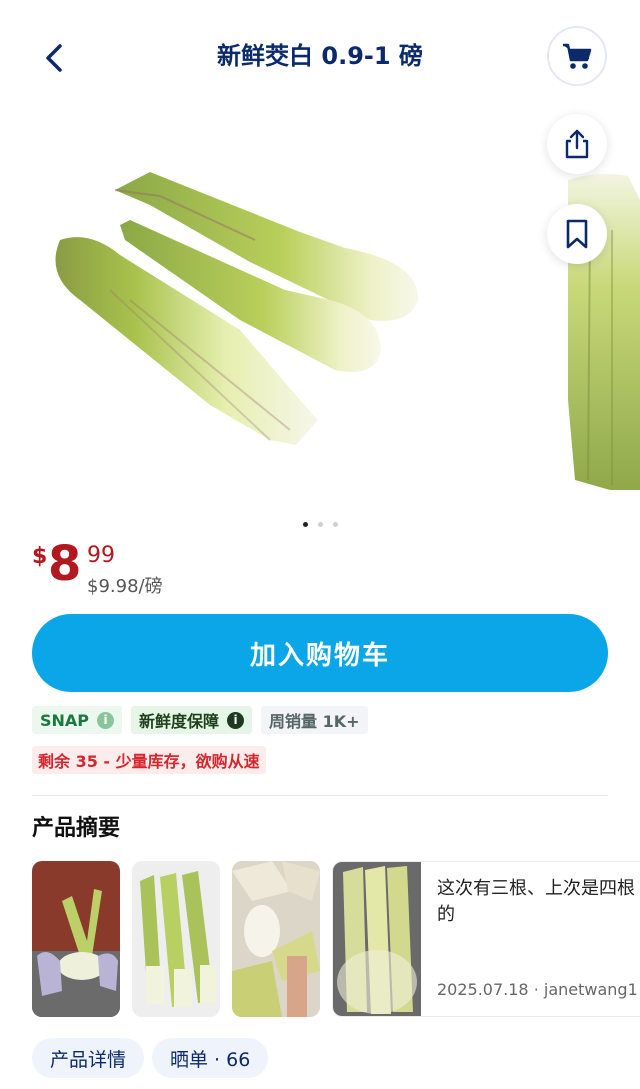 Image resolution: width=640 pixels, height=1089 pixels. Describe the element at coordinates (320, 653) in the screenshot. I see `add-to-cart-button: 加入购物车` at that location.